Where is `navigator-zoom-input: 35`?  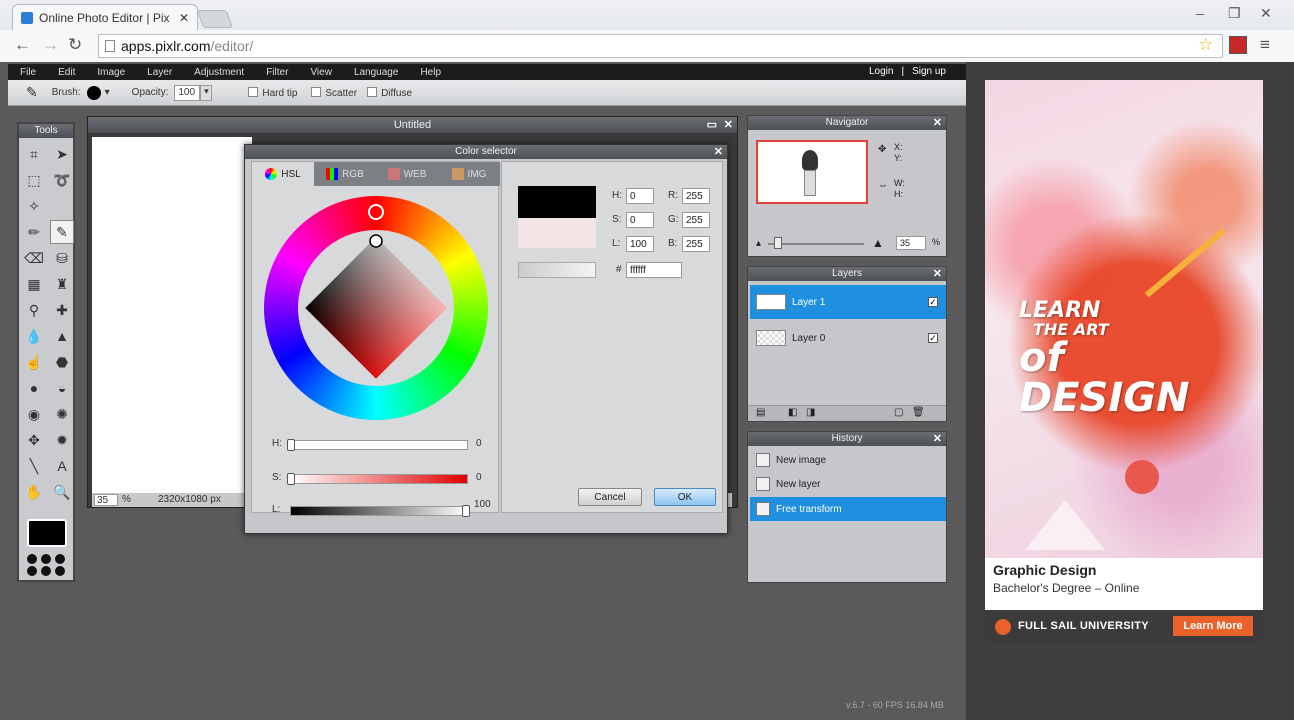
navigator-zoom-input: 35 is located at coordinates (911, 243).